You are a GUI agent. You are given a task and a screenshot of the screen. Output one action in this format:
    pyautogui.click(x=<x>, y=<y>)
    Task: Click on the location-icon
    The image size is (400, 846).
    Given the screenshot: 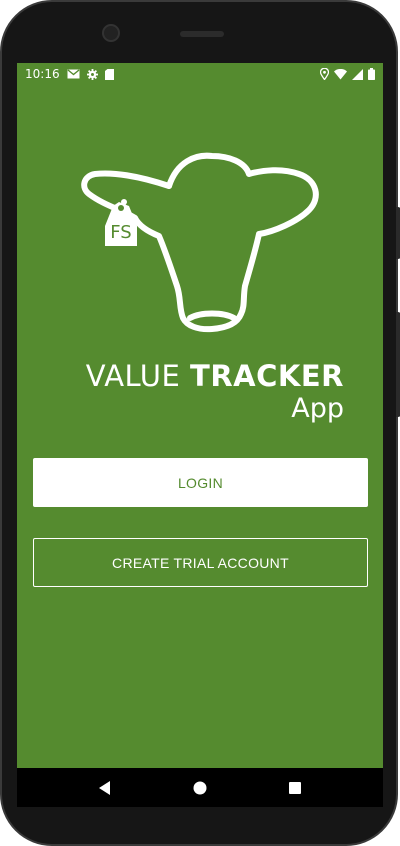 What is the action you would take?
    pyautogui.click(x=324, y=74)
    